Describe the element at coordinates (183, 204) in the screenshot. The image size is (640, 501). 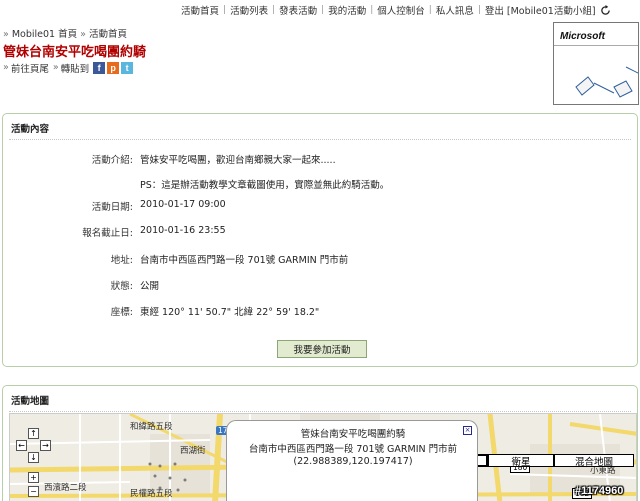
I see `date-value: 2010-01-17 09:00` at that location.